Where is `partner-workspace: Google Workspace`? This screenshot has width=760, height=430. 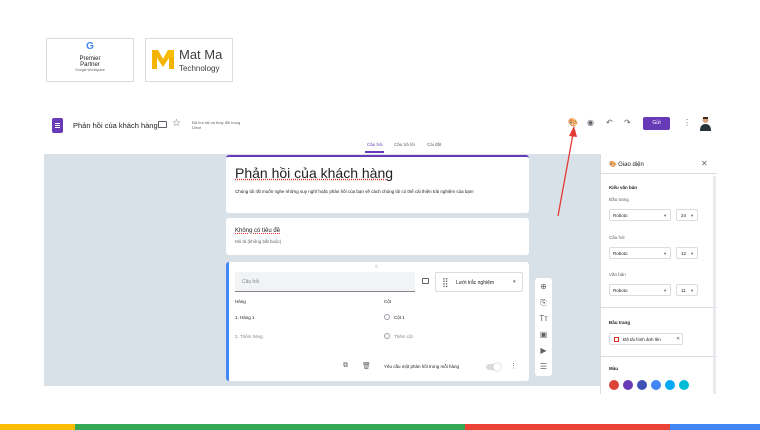 partner-workspace: Google Workspace is located at coordinates (90, 70).